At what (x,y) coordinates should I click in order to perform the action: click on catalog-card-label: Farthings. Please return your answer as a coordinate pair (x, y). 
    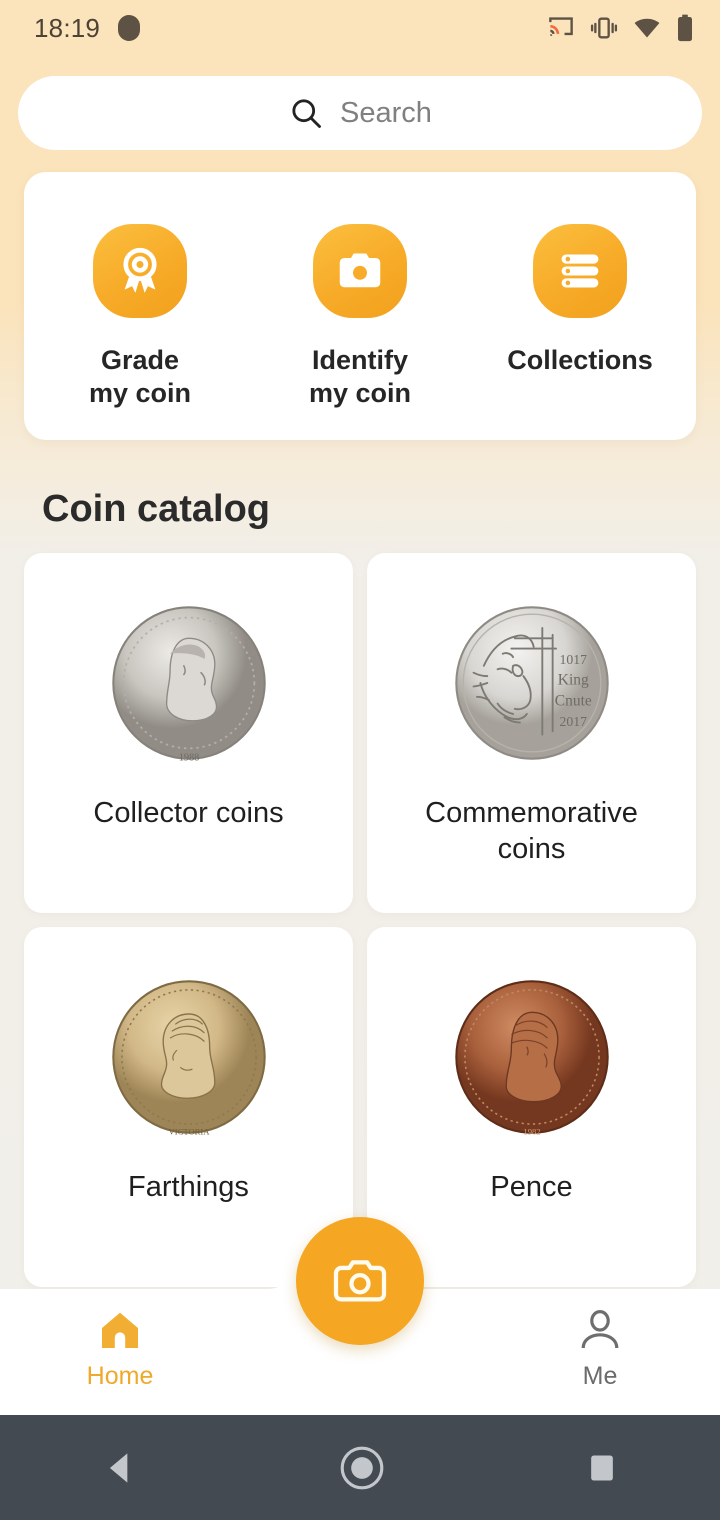
    Looking at the image, I should click on (188, 1186).